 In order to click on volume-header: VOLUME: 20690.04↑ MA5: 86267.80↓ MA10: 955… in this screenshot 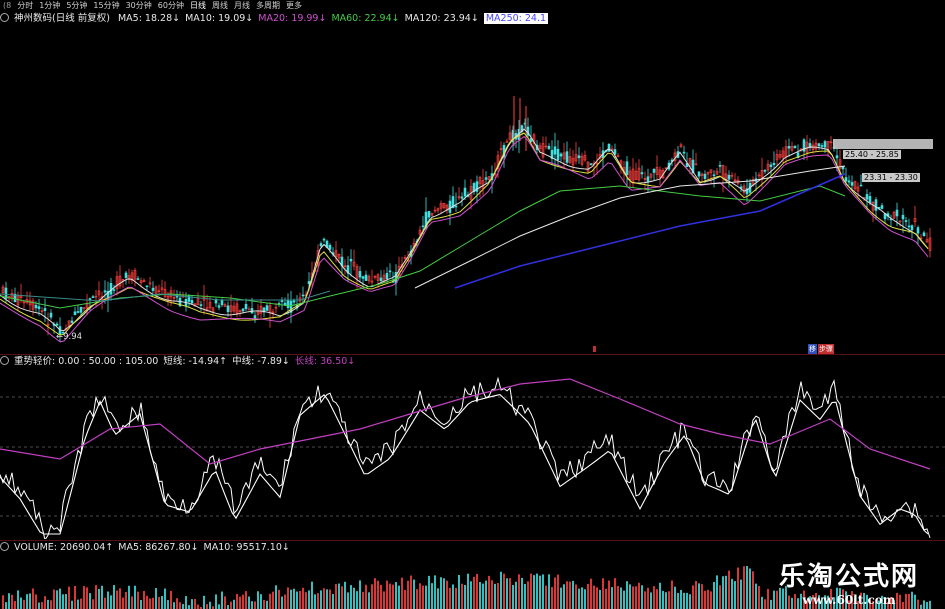, I will do `click(147, 547)`.